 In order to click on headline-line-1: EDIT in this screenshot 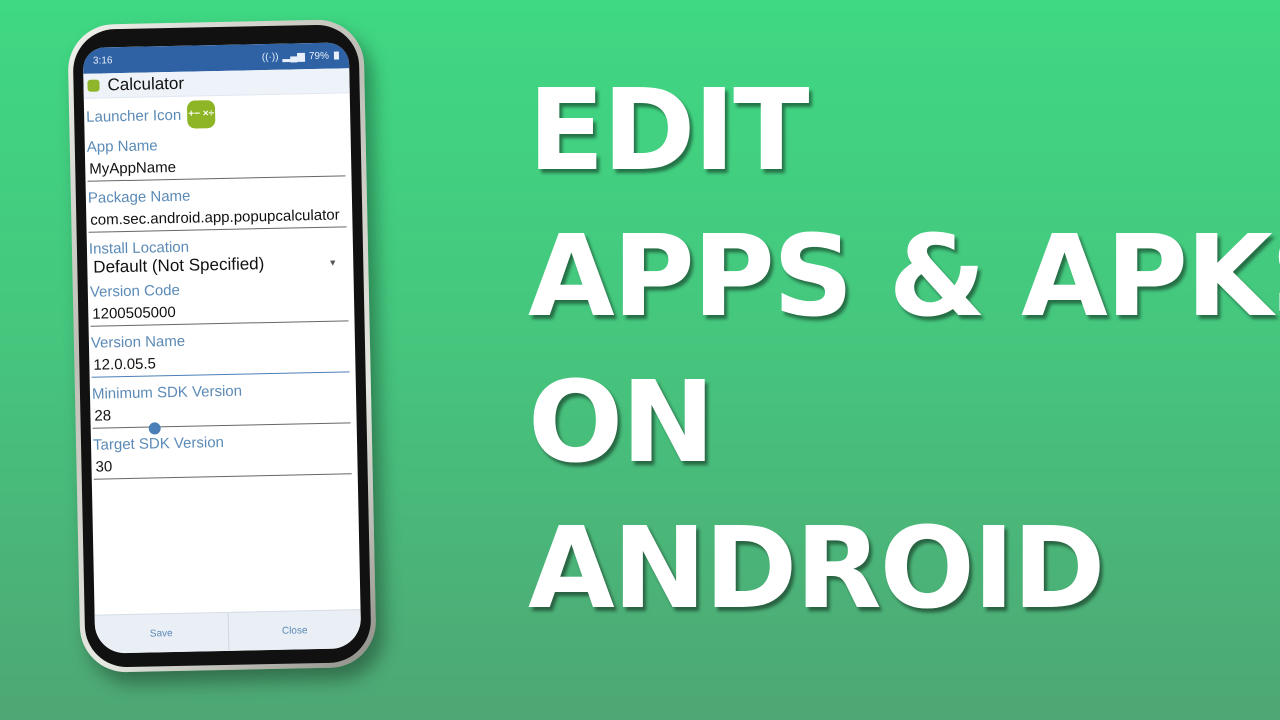, I will do `click(669, 131)`.